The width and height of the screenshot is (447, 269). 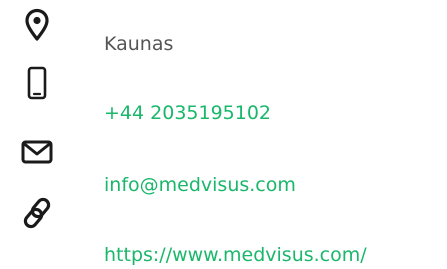 I want to click on link-icon, so click(x=37, y=213).